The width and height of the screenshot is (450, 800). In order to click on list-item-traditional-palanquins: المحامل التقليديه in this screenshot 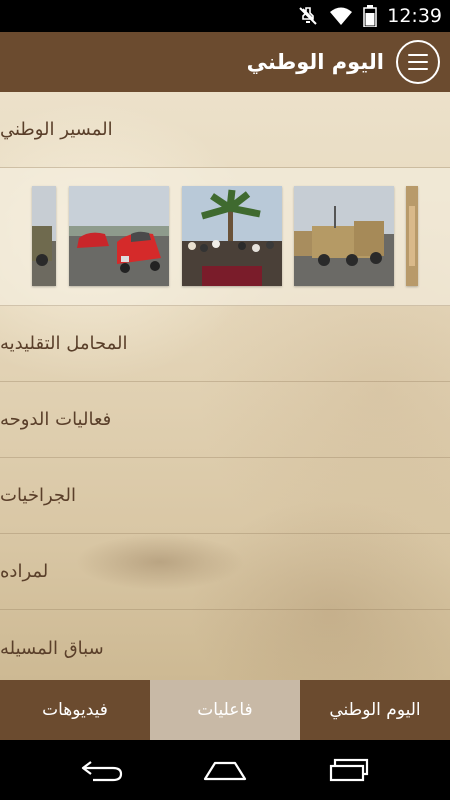, I will do `click(225, 344)`.